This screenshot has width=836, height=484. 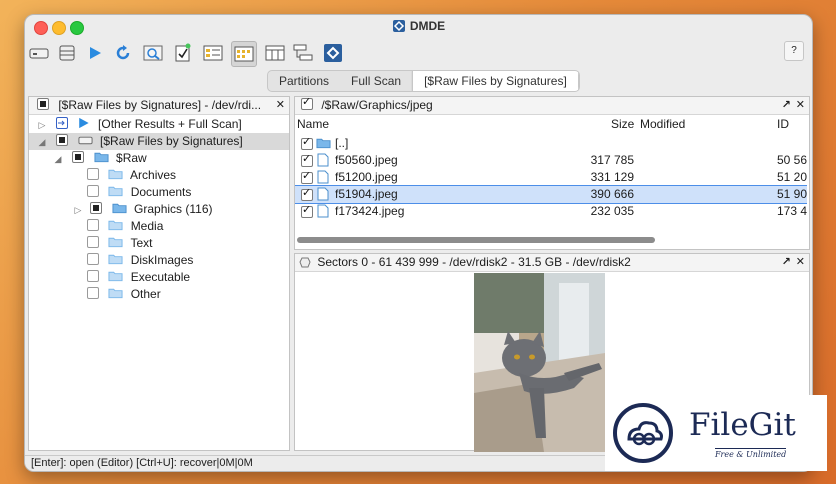 What do you see at coordinates (173, 209) in the screenshot?
I see `tree-item-label: Graphics (116)` at bounding box center [173, 209].